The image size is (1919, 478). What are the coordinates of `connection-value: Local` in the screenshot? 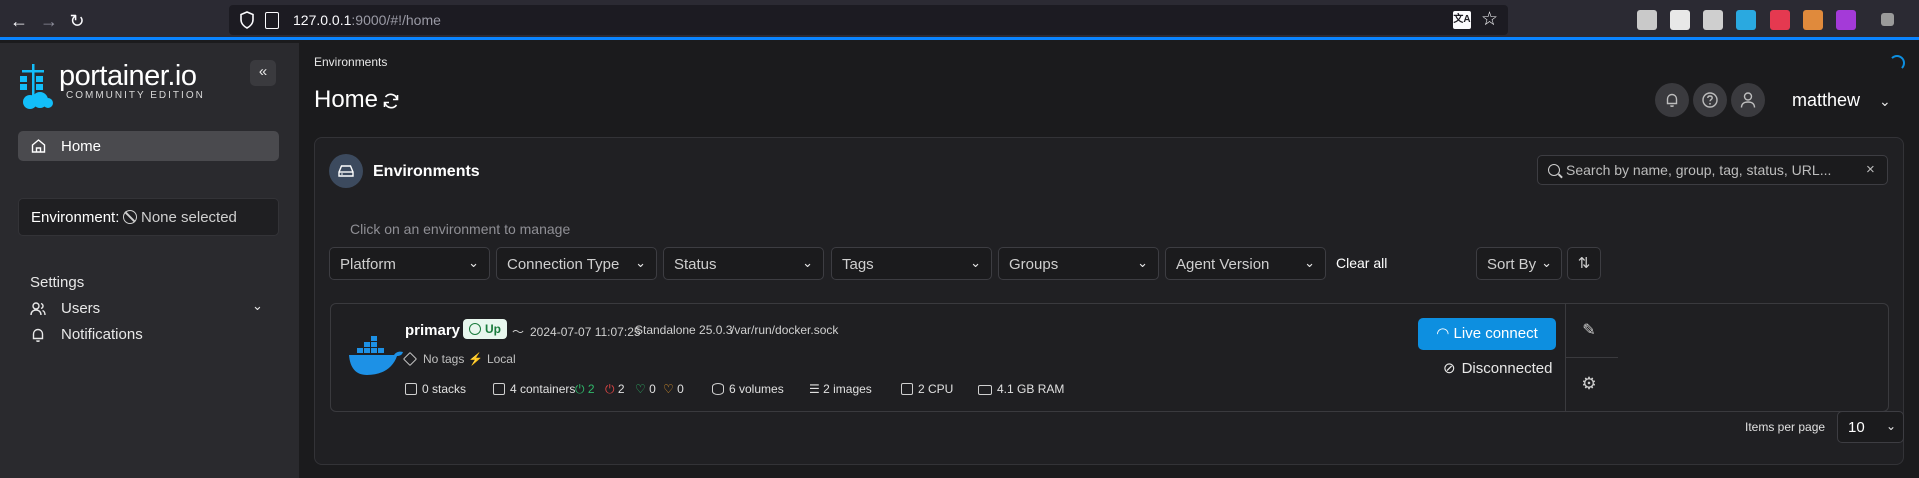 It's located at (501, 359).